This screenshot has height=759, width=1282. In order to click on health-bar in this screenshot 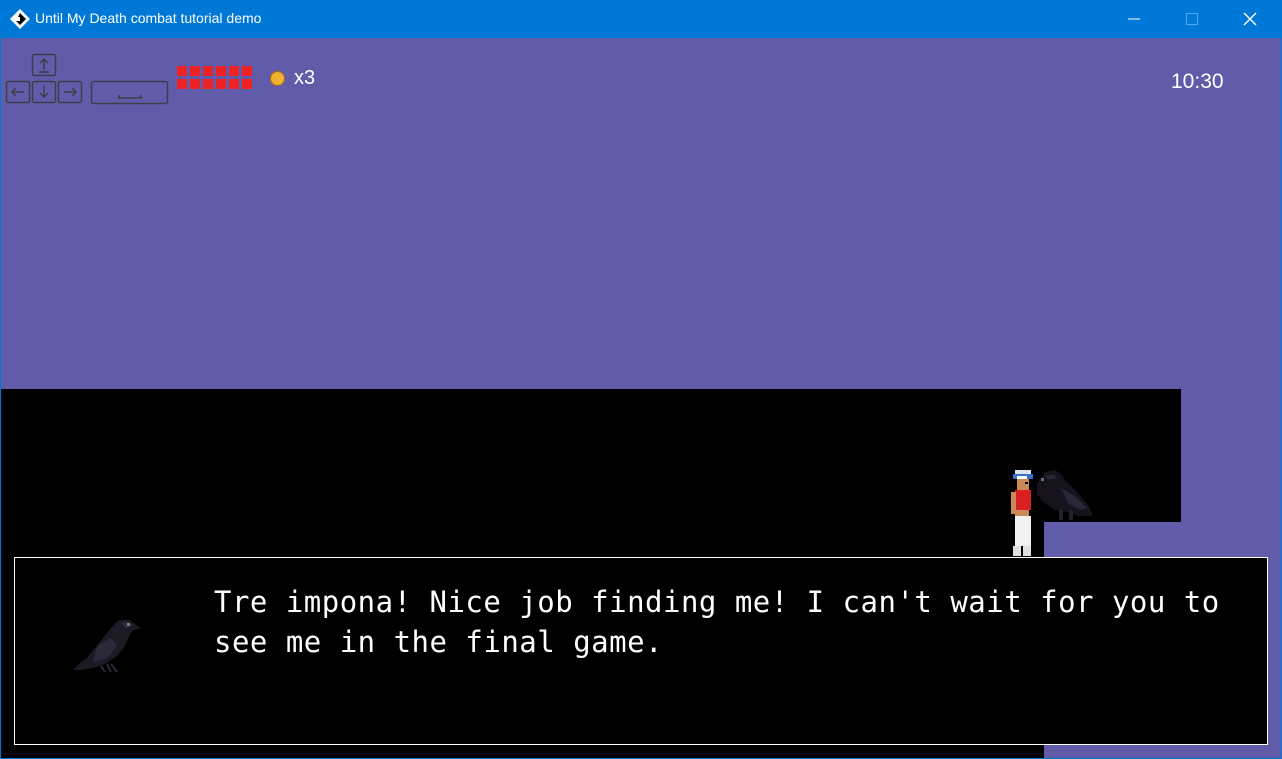, I will do `click(214, 77)`.